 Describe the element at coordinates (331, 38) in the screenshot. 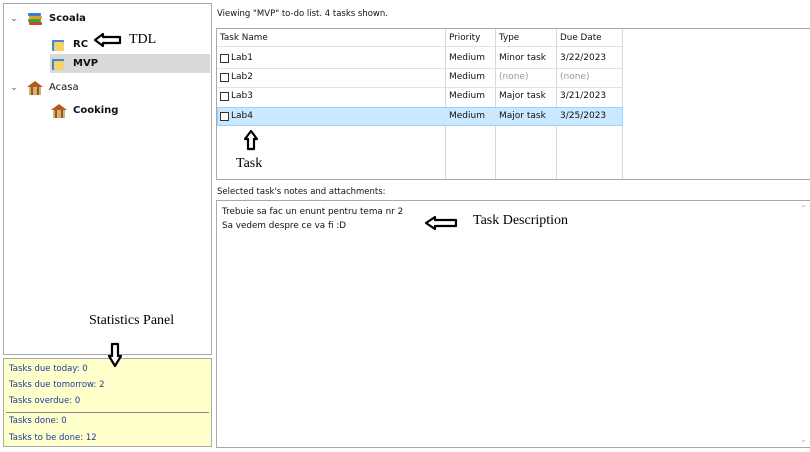

I see `column-header-task-name: Task Name` at that location.